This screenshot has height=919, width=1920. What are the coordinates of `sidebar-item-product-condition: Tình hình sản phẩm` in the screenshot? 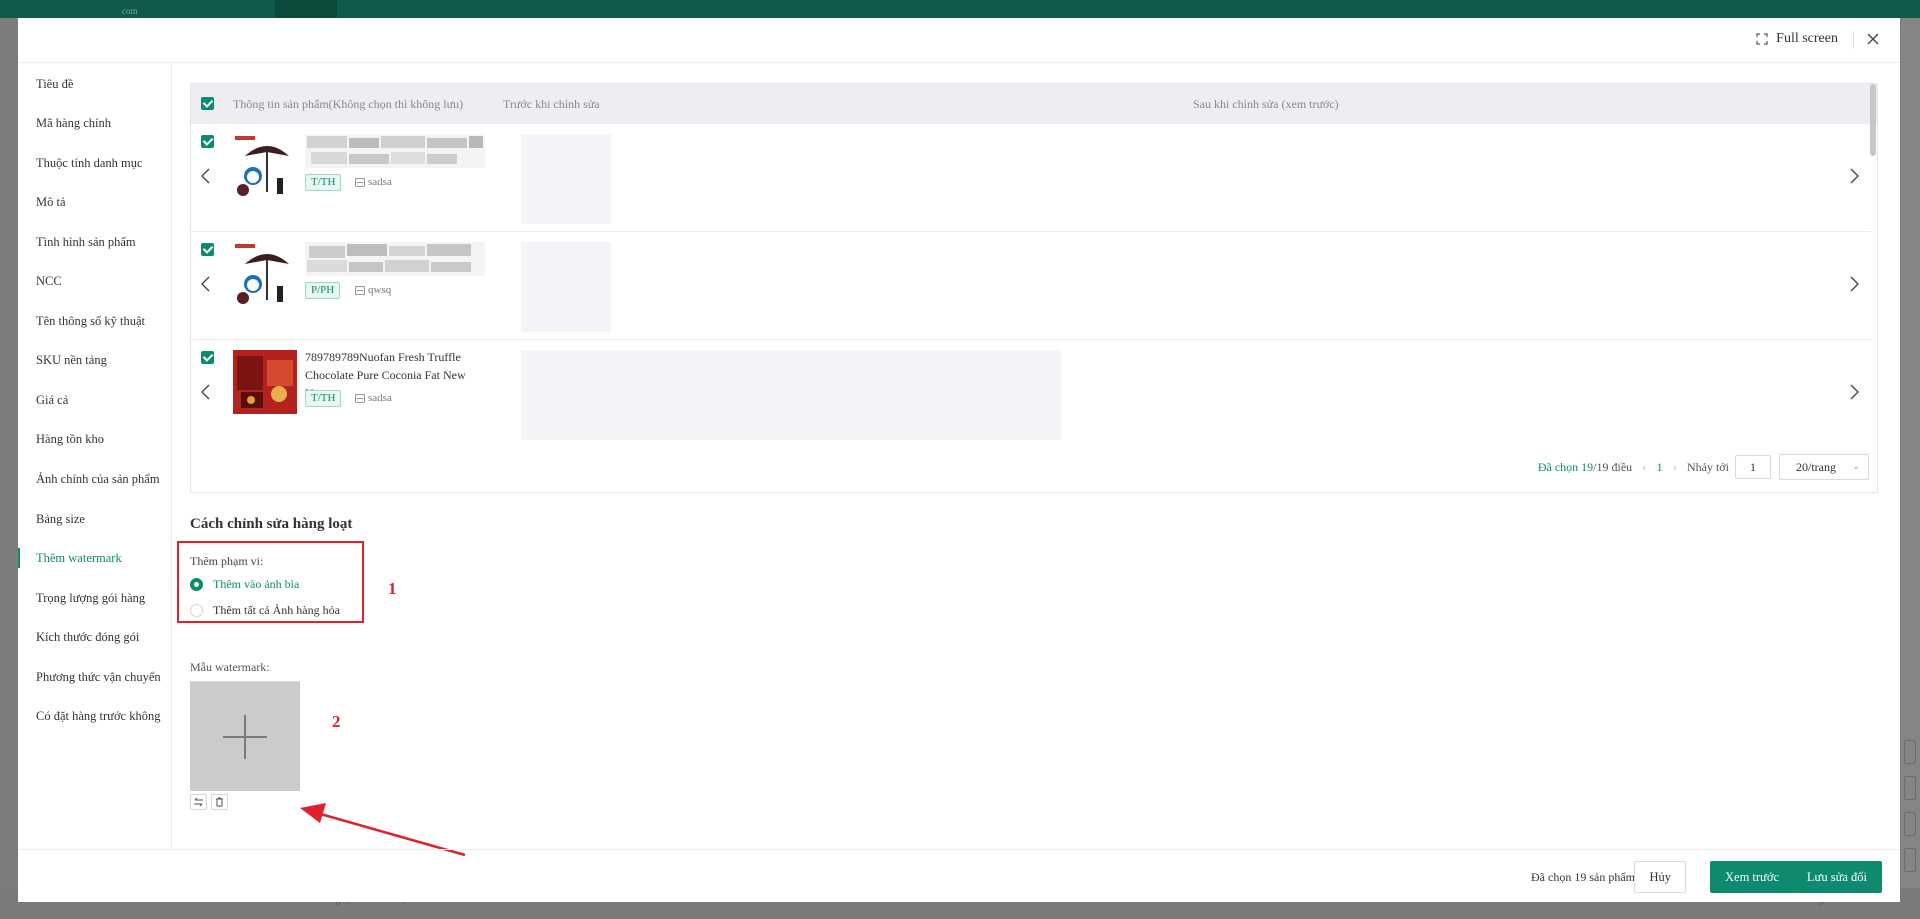 It's located at (95, 242).